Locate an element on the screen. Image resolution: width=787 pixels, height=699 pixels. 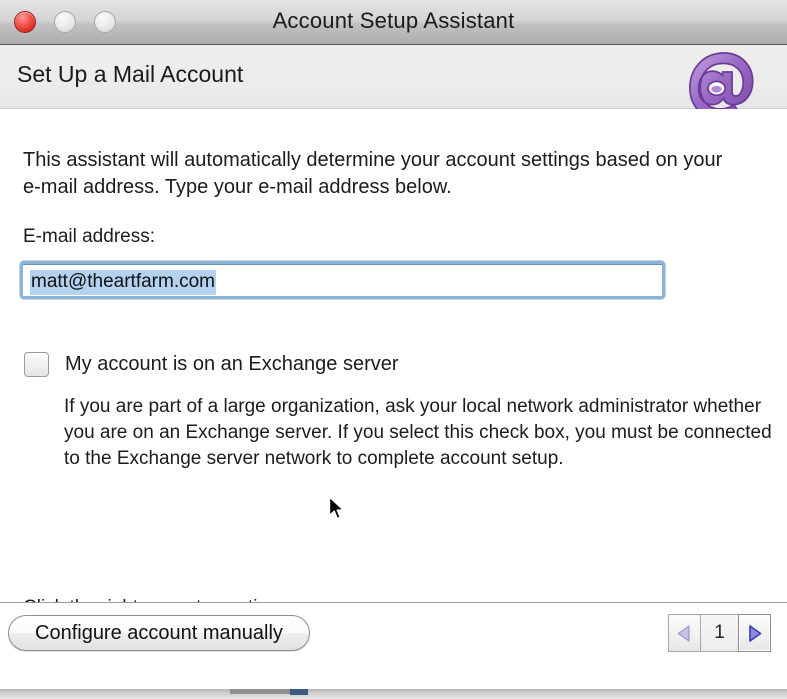
page-number: 1 is located at coordinates (719, 633).